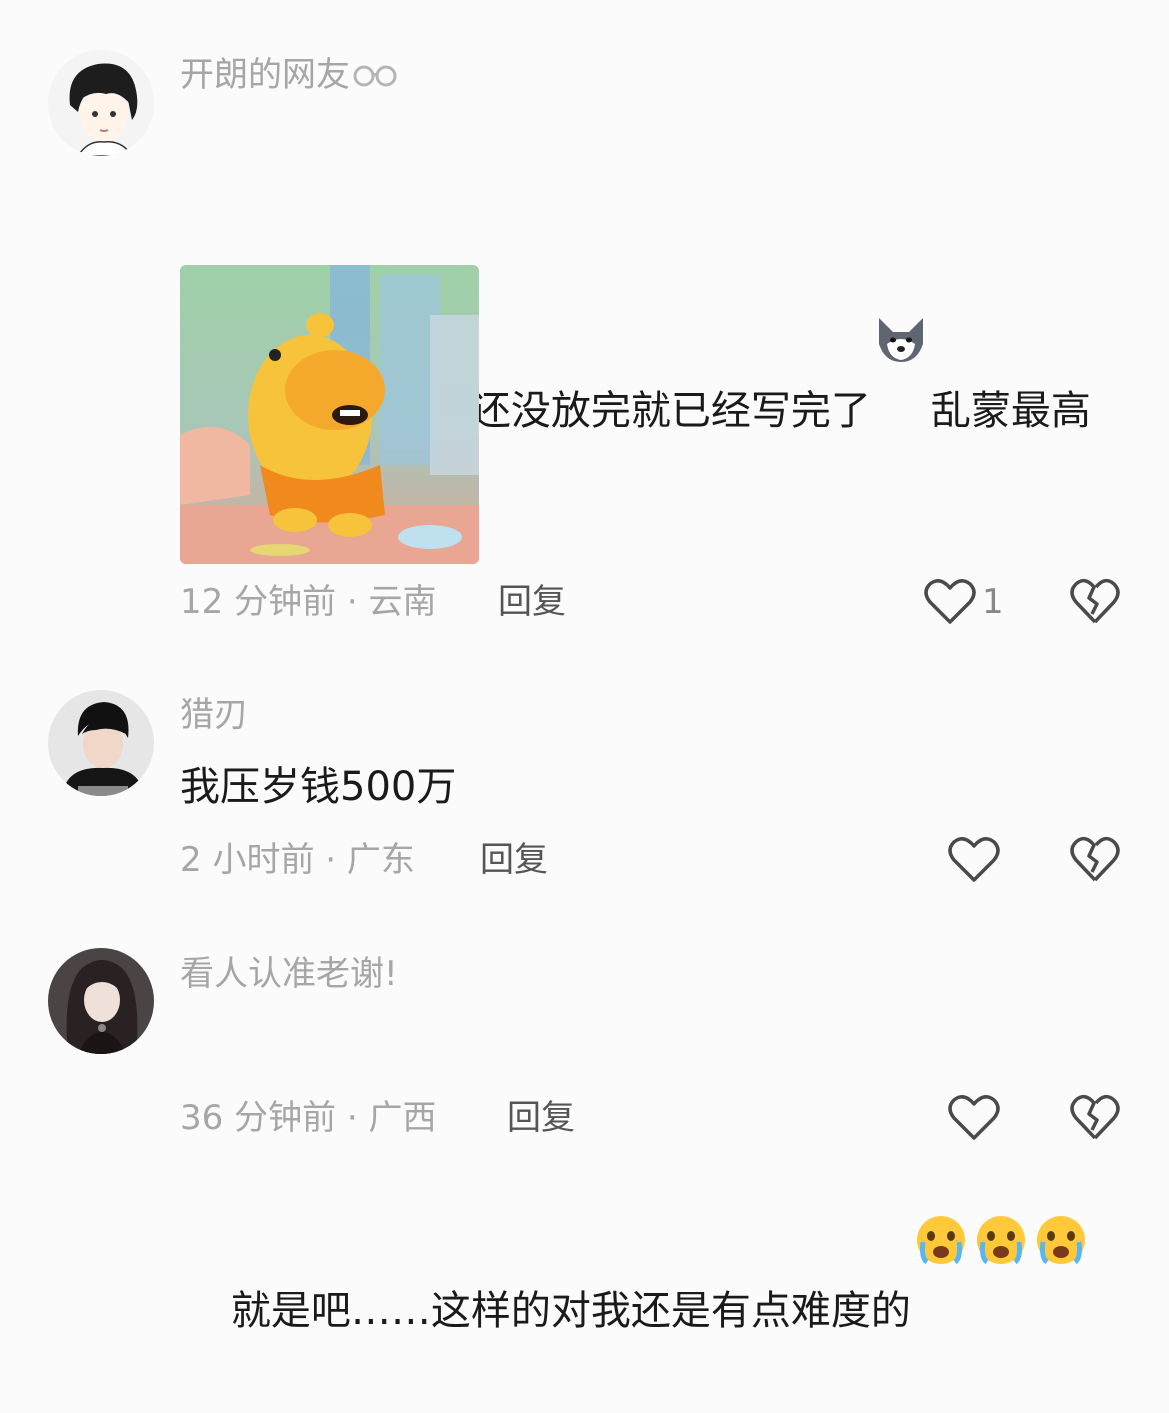 The image size is (1169, 1413). I want to click on username: 看人认准老谢!, so click(289, 974).